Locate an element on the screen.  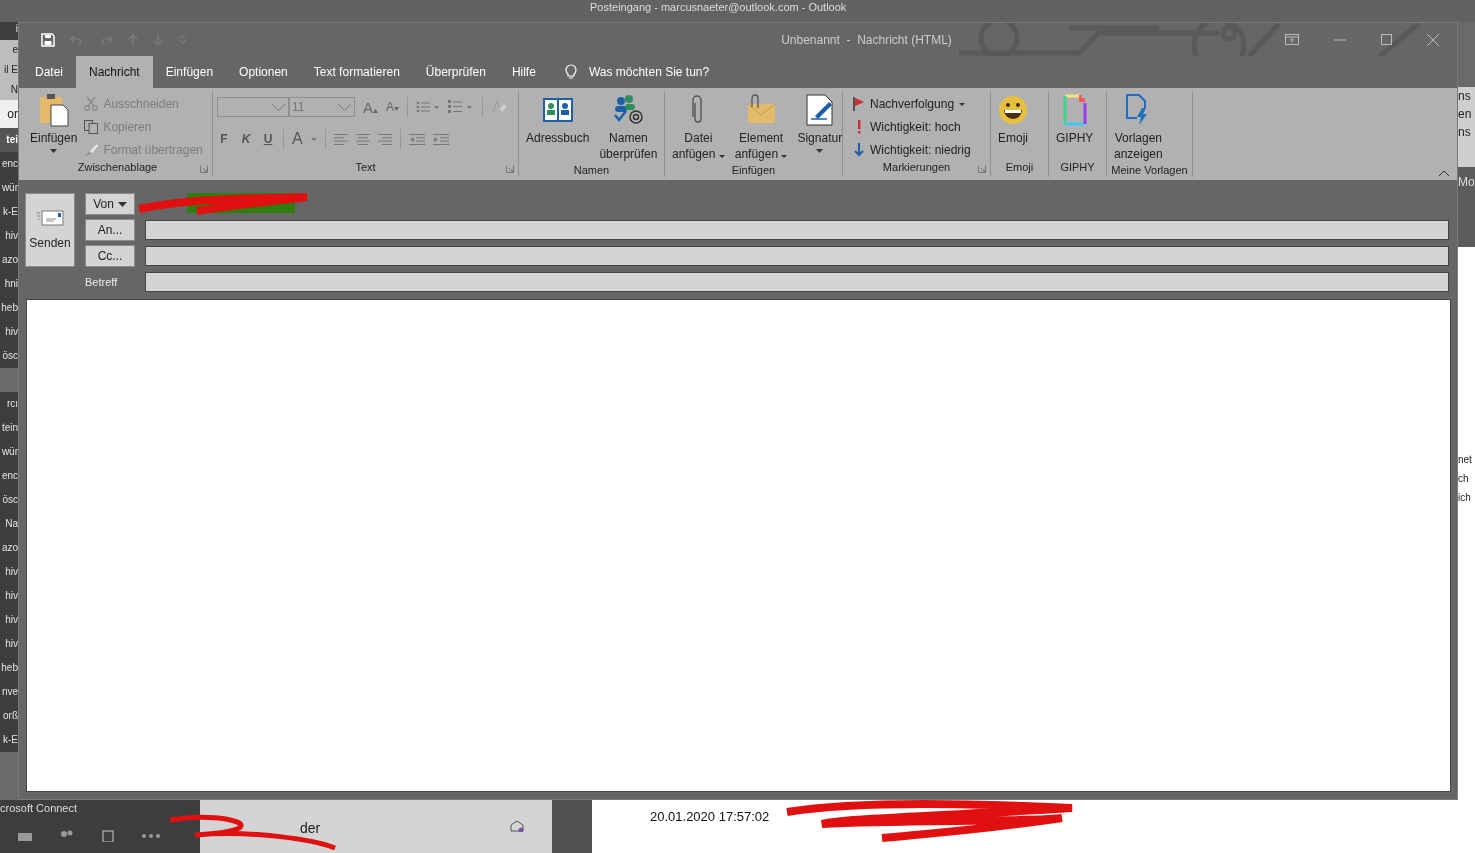
folder-item: rcı is located at coordinates (9, 404).